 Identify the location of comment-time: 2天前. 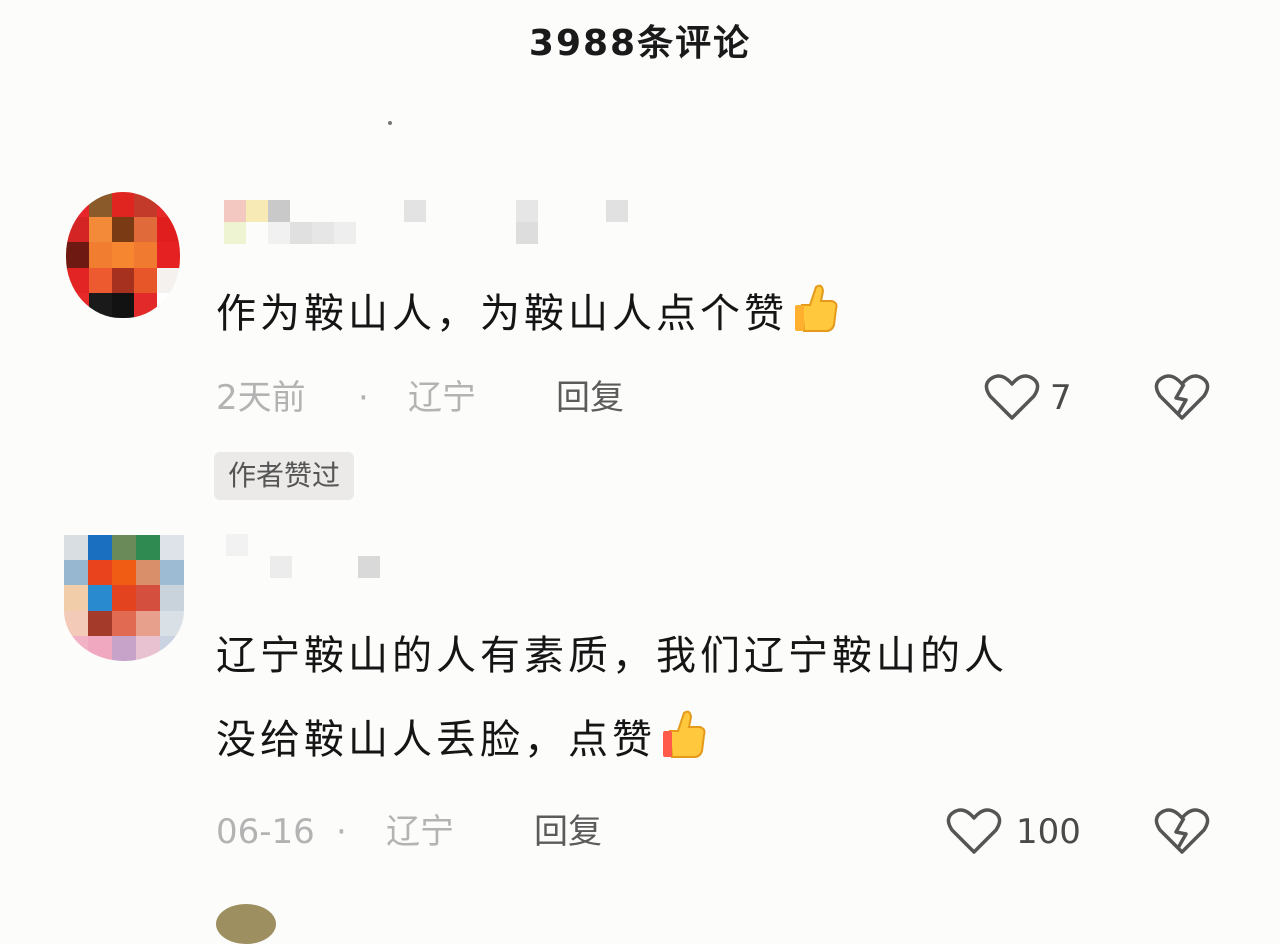
(261, 398).